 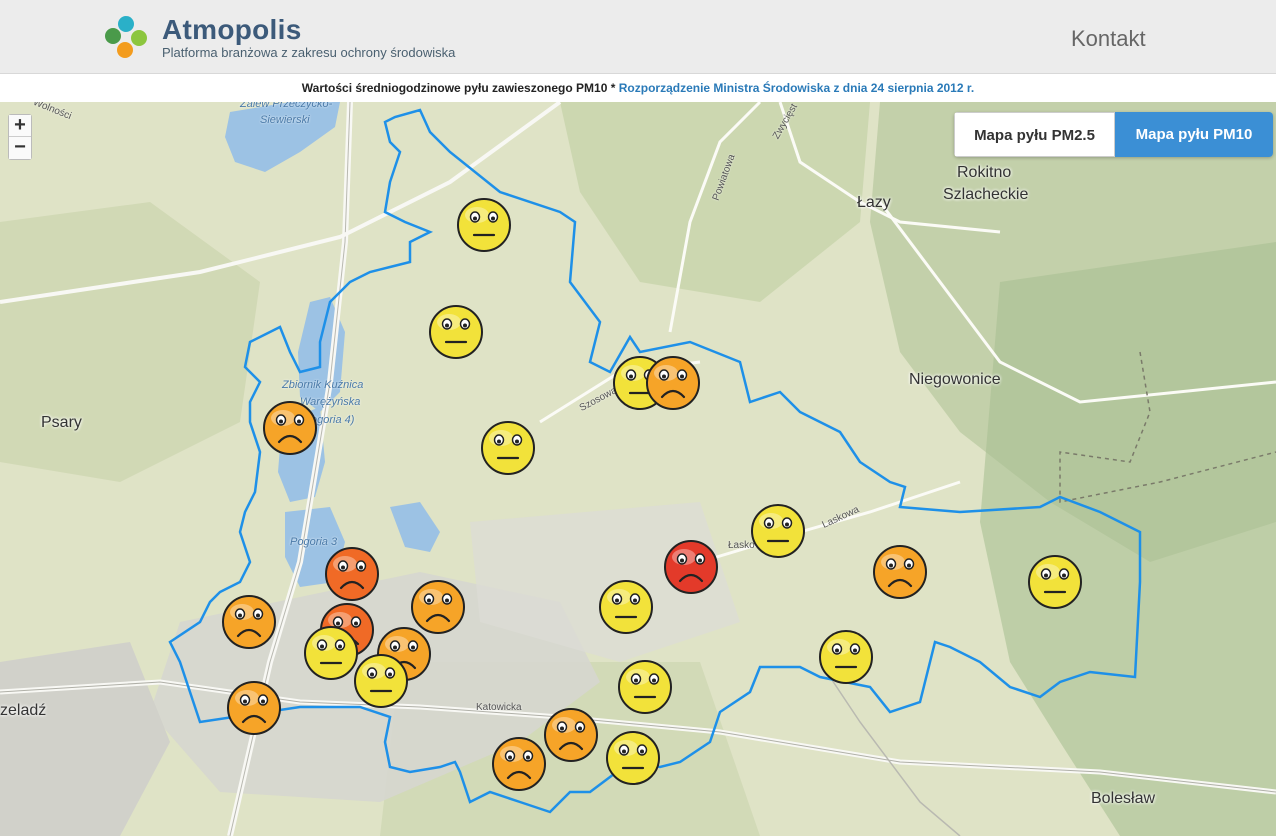 I want to click on atmopolis-logo-icon, so click(x=128, y=37).